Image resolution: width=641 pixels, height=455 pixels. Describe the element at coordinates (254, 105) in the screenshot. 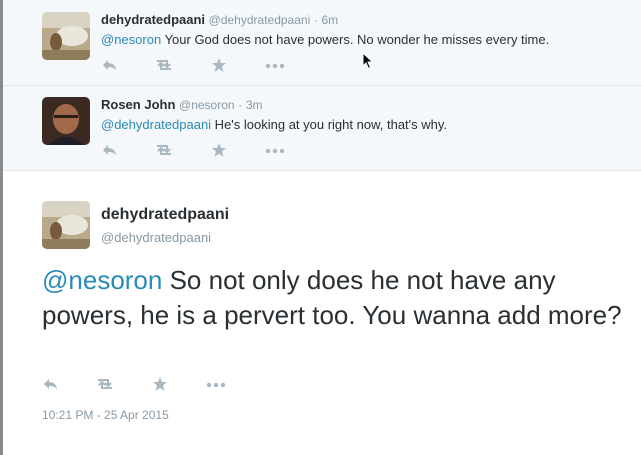

I see `tweet-time: 3m` at that location.